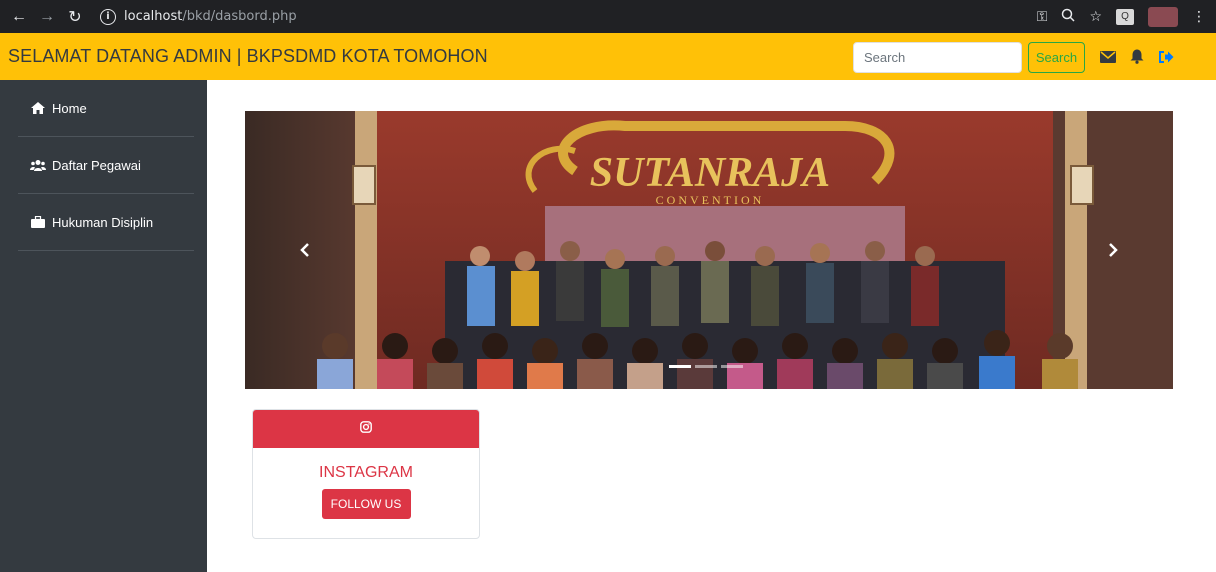  Describe the element at coordinates (366, 504) in the screenshot. I see `follow-us-button: FOLLOW US` at that location.